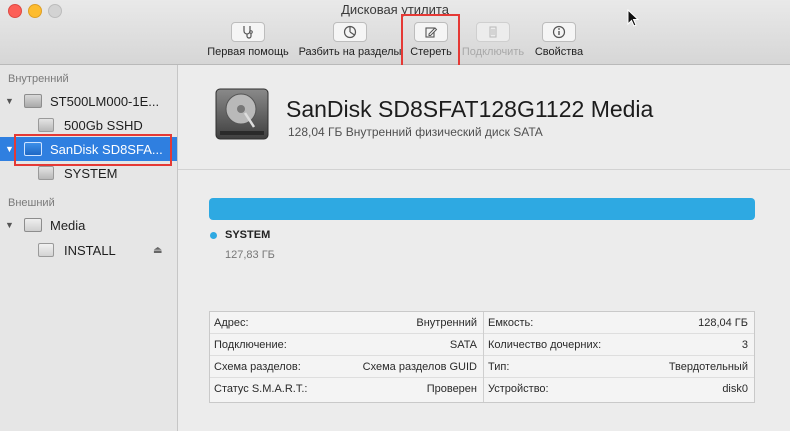 This screenshot has height=431, width=790. What do you see at coordinates (395, 9) in the screenshot?
I see `window-title: Дисковая утилита` at bounding box center [395, 9].